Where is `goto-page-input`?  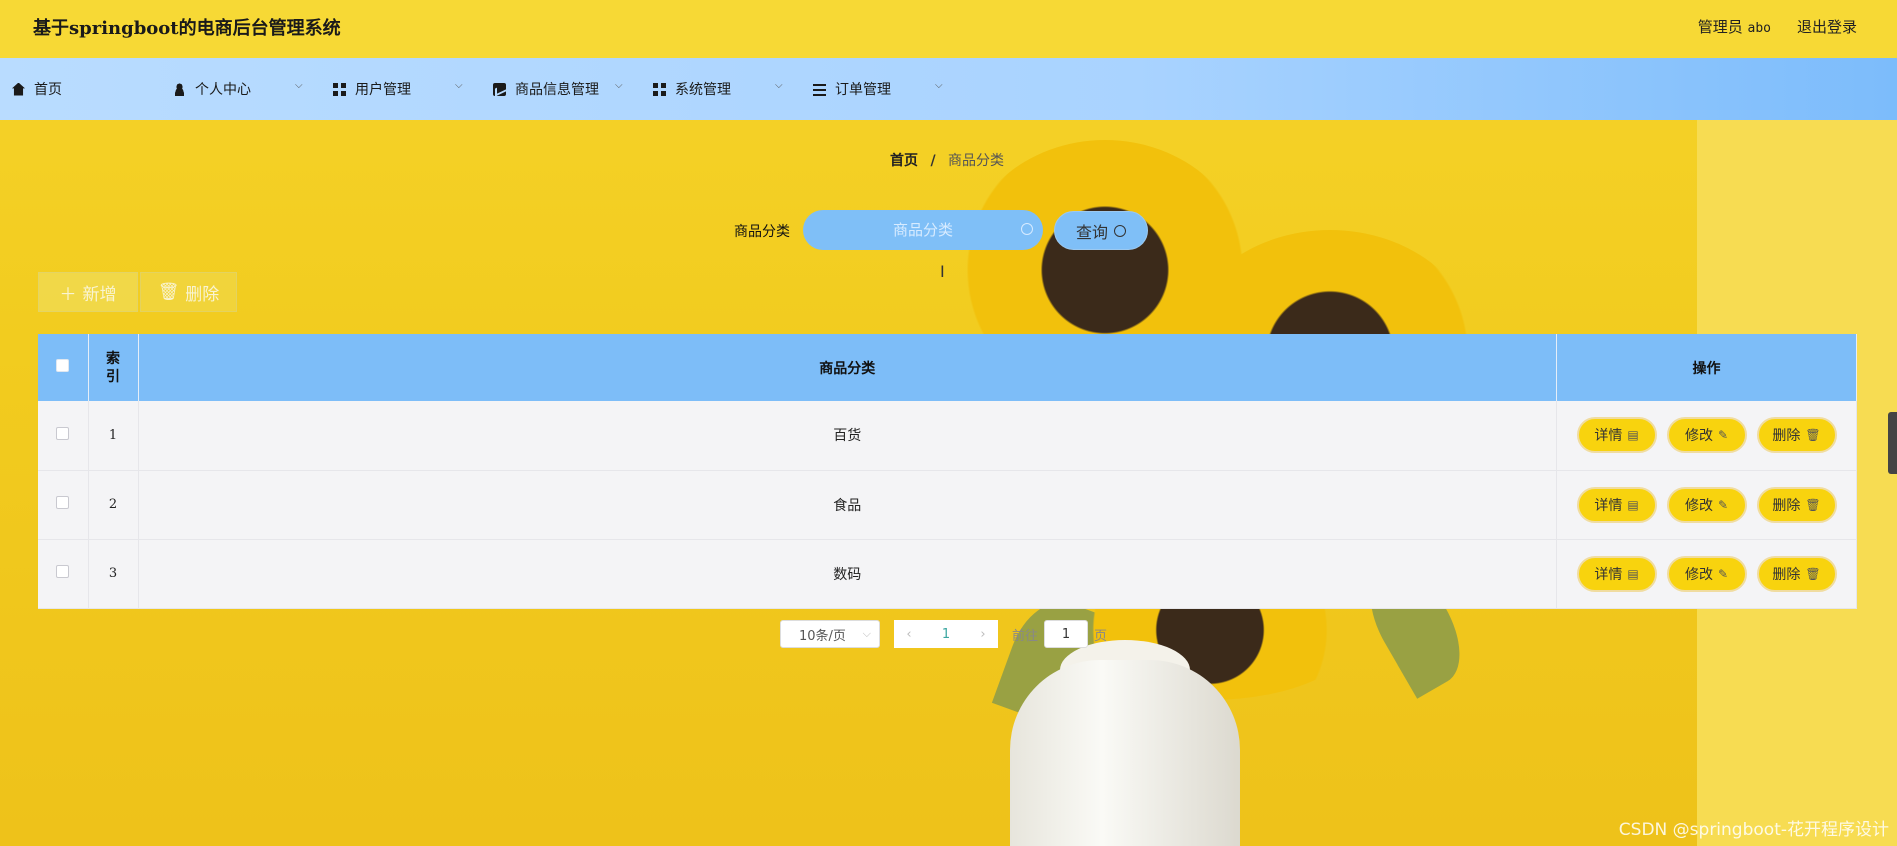
goto-page-input is located at coordinates (1066, 634).